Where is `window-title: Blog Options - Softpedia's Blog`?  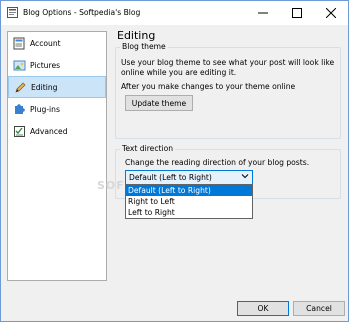 window-title: Blog Options - Softpedia's Blog is located at coordinates (82, 12).